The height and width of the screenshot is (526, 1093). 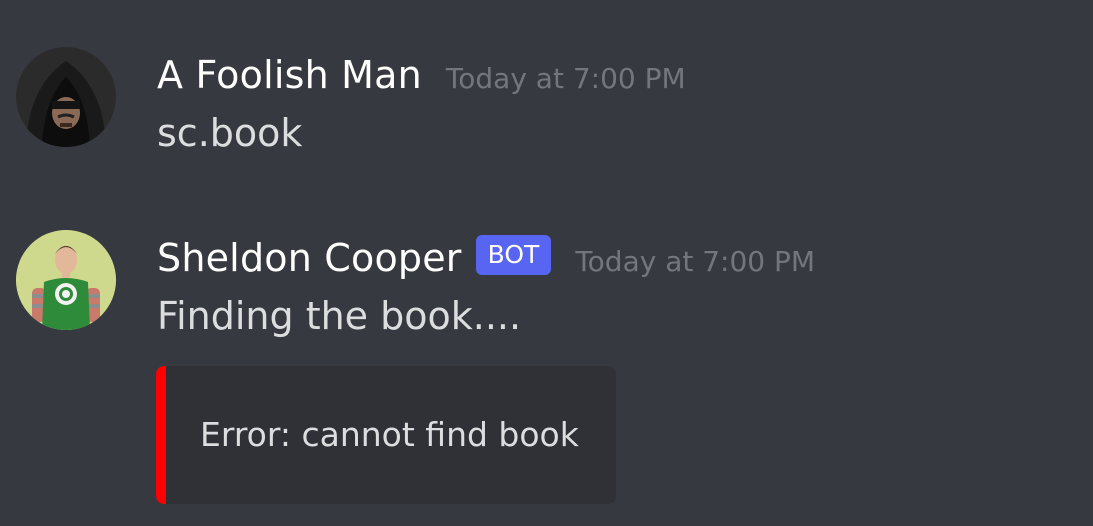 What do you see at coordinates (289, 75) in the screenshot?
I see `username: A Foolish Man` at bounding box center [289, 75].